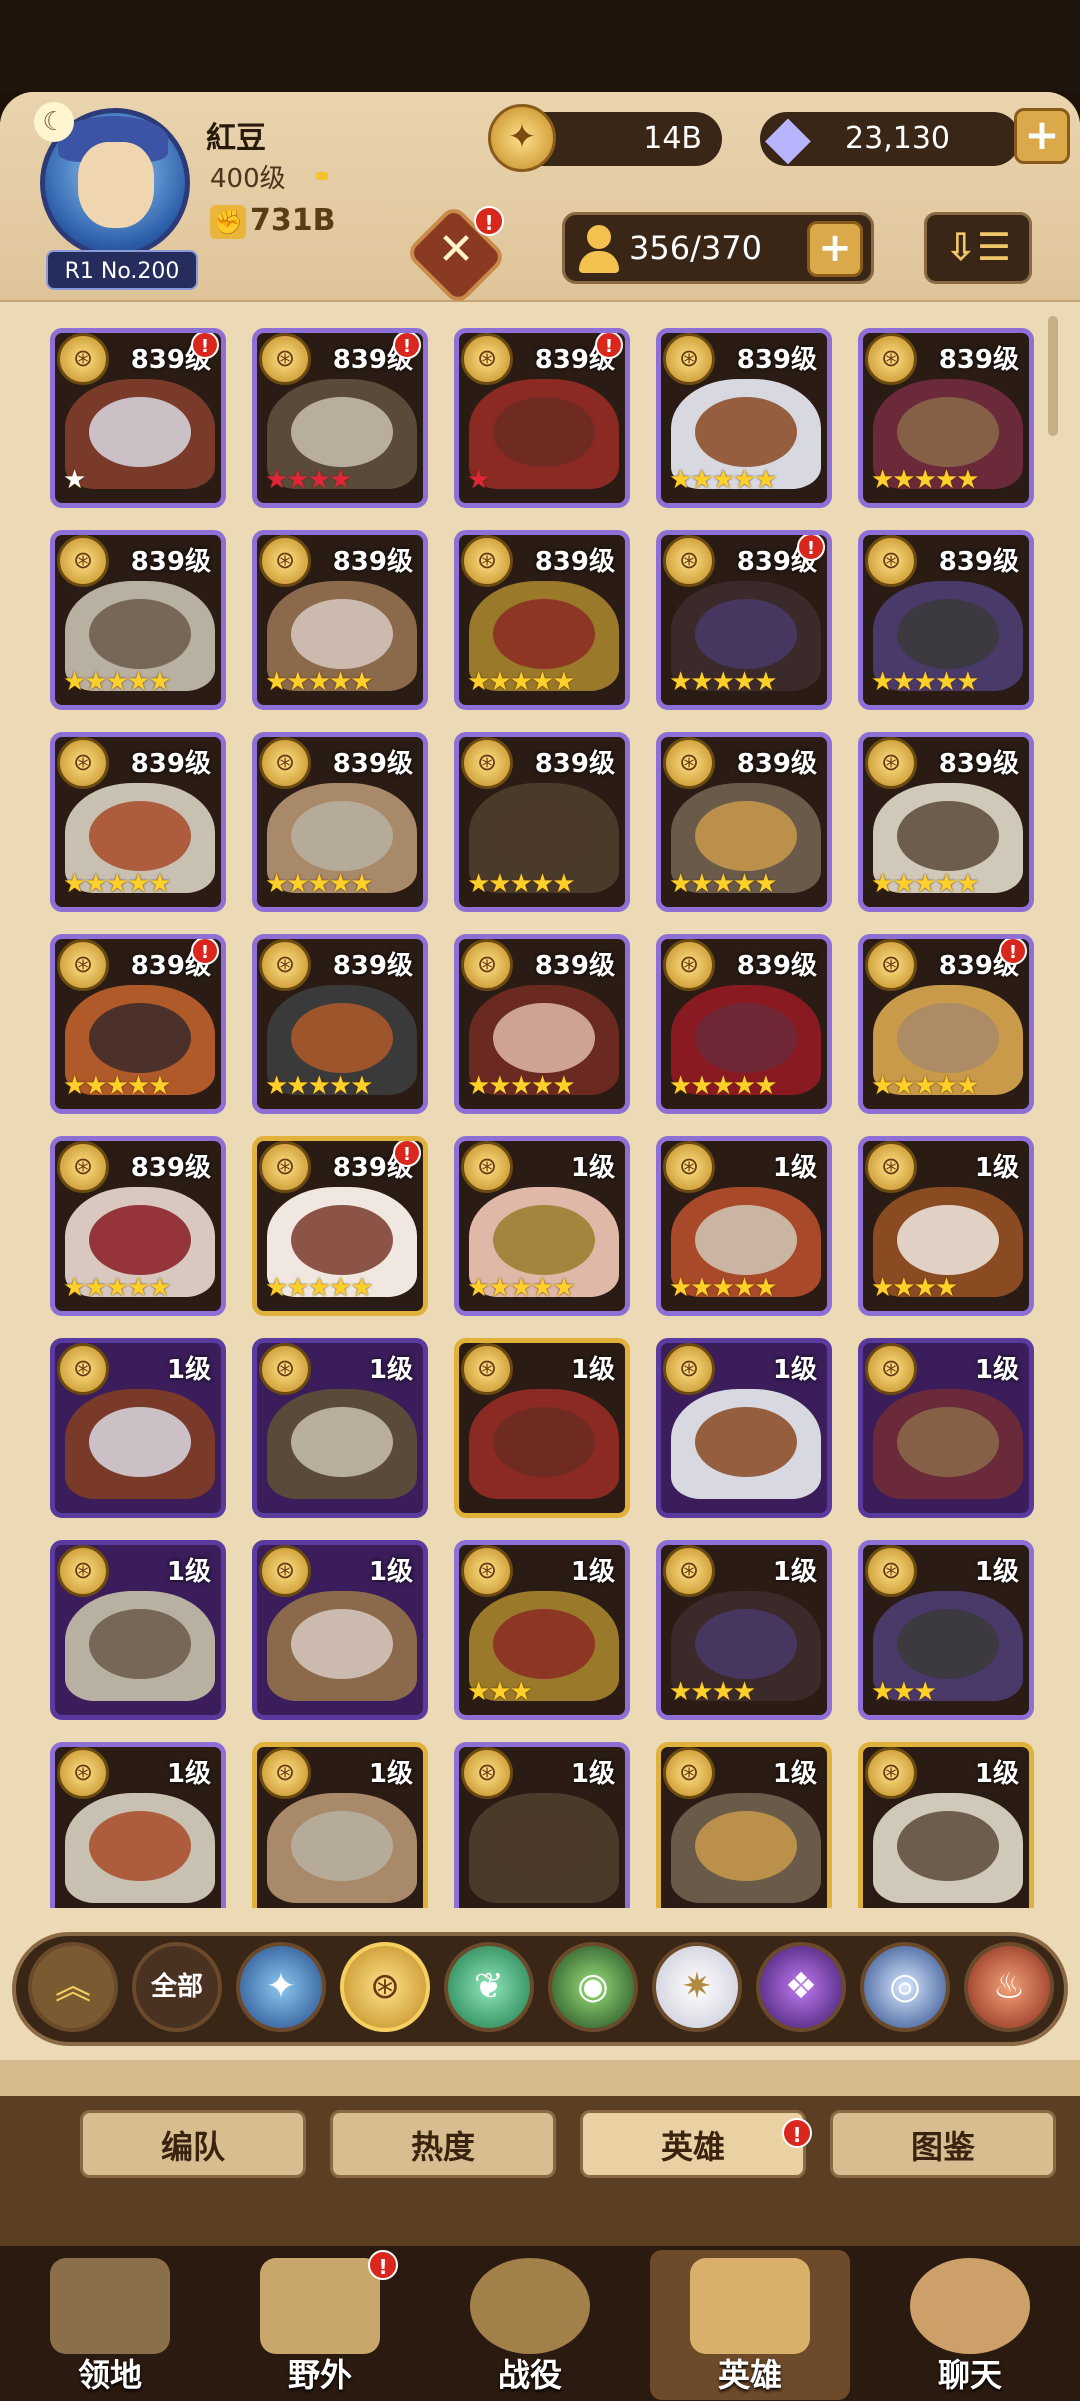 The image size is (1080, 2401). What do you see at coordinates (443, 2144) in the screenshot?
I see `tab-popularity: 热度` at bounding box center [443, 2144].